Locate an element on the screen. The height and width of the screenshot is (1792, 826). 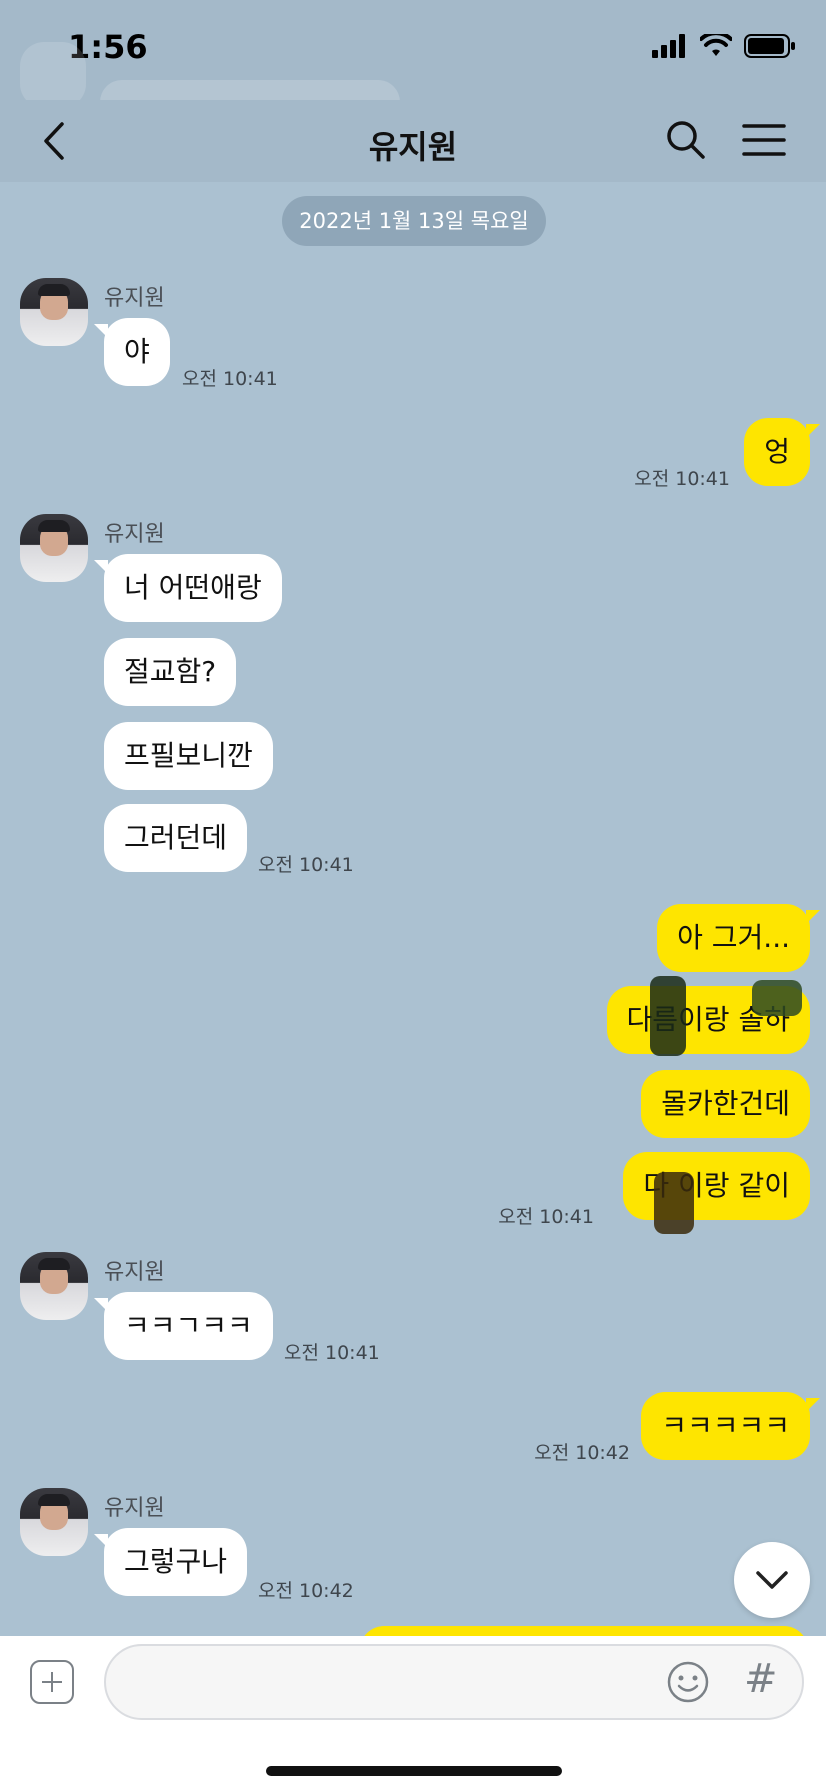
message-bubble: 프필보니깐 is located at coordinates (188, 756).